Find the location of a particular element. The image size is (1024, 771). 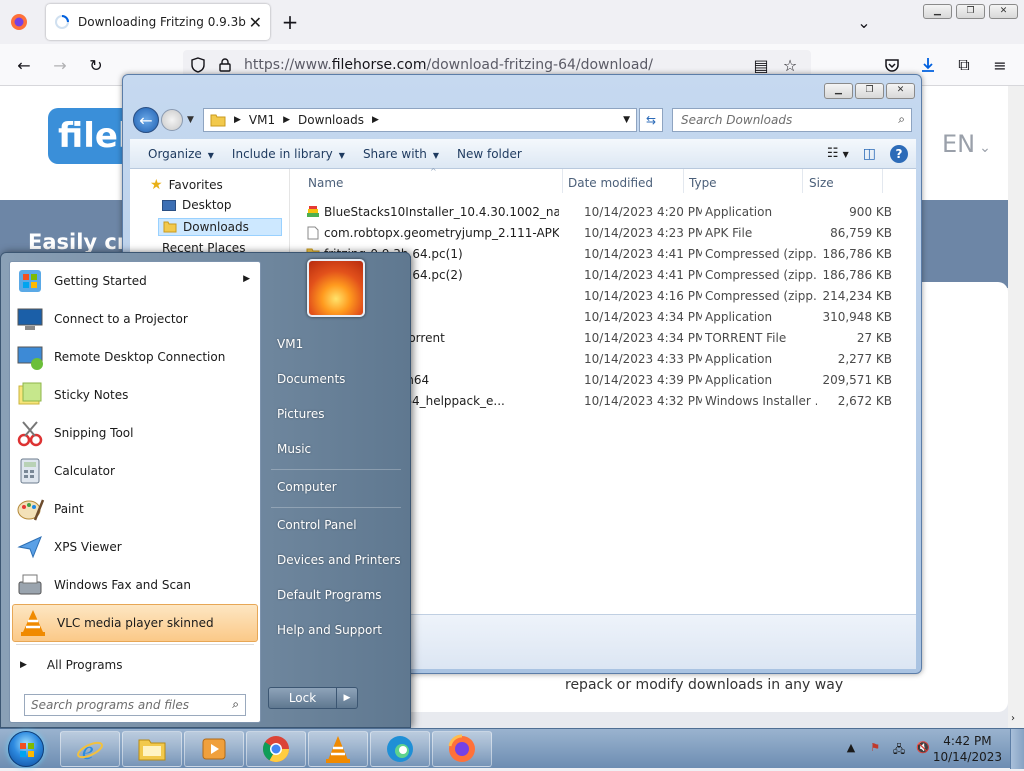

help-icon: ? is located at coordinates (899, 153).